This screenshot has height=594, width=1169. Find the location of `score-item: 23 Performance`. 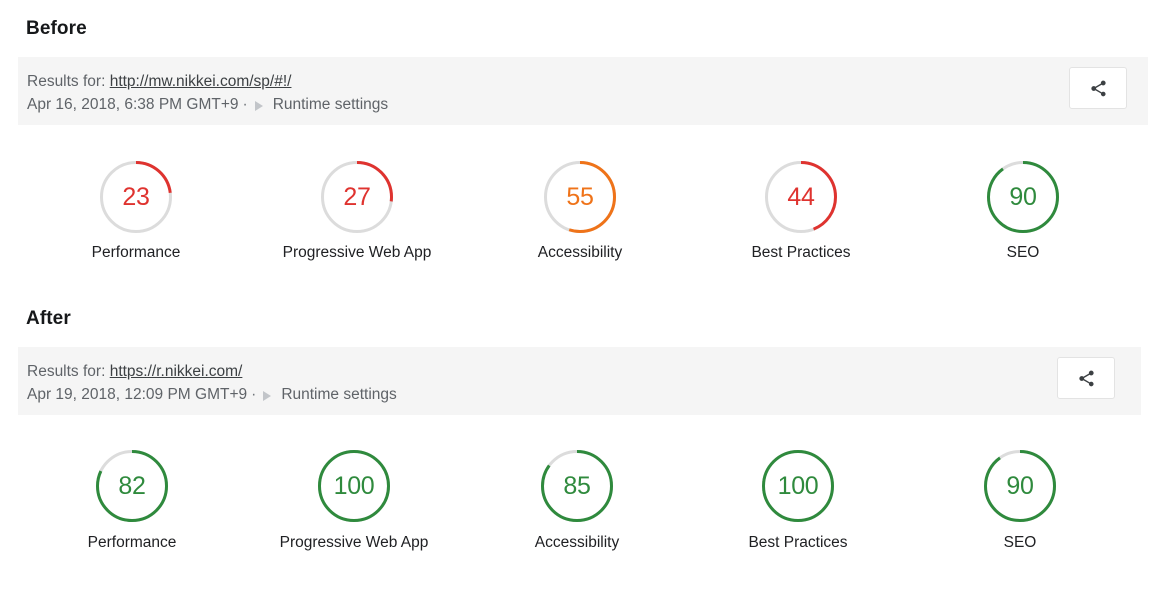

score-item: 23 Performance is located at coordinates (136, 211).